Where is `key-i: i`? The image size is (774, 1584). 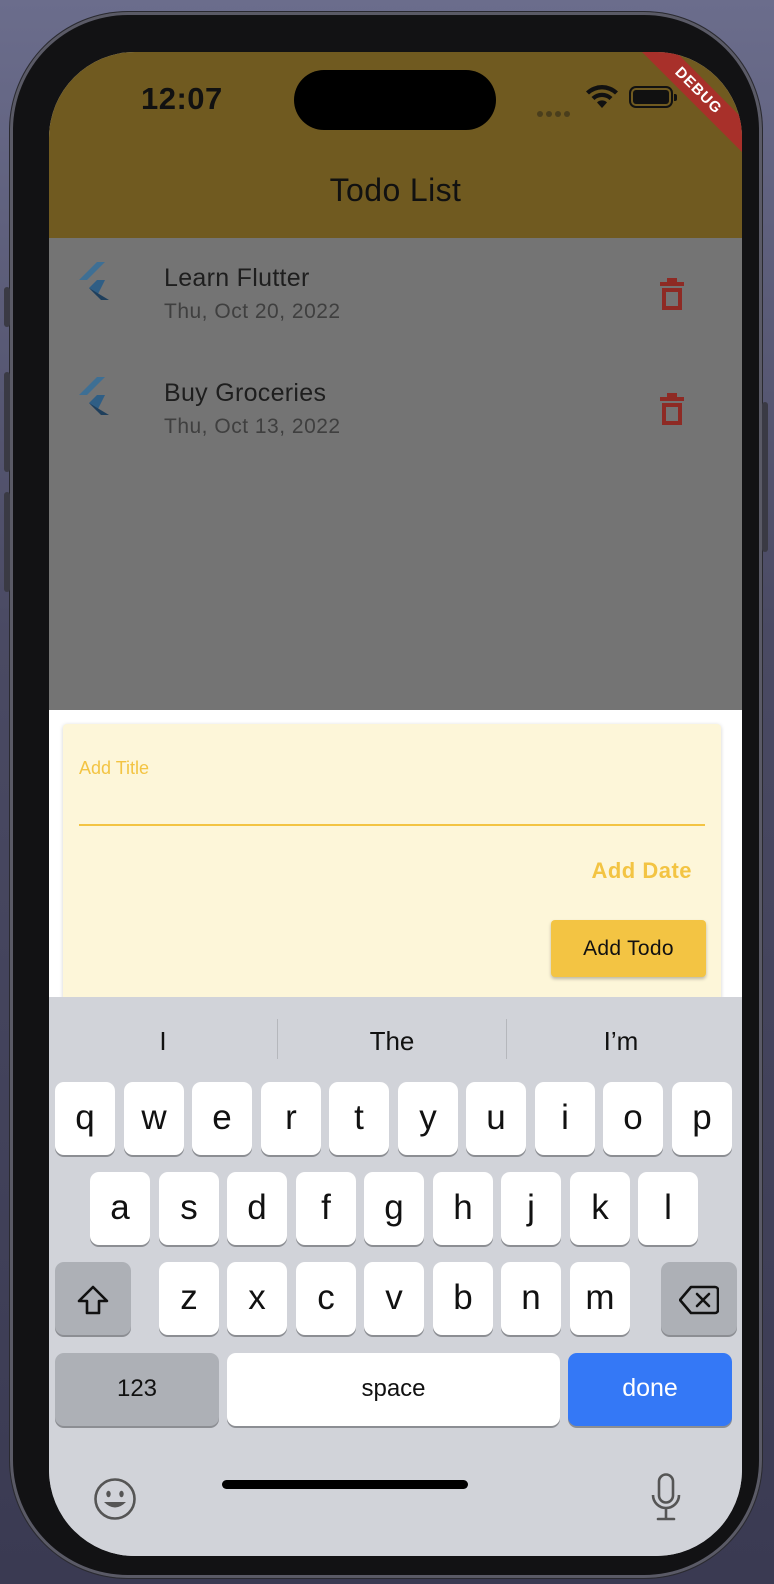
key-i: i is located at coordinates (565, 1118).